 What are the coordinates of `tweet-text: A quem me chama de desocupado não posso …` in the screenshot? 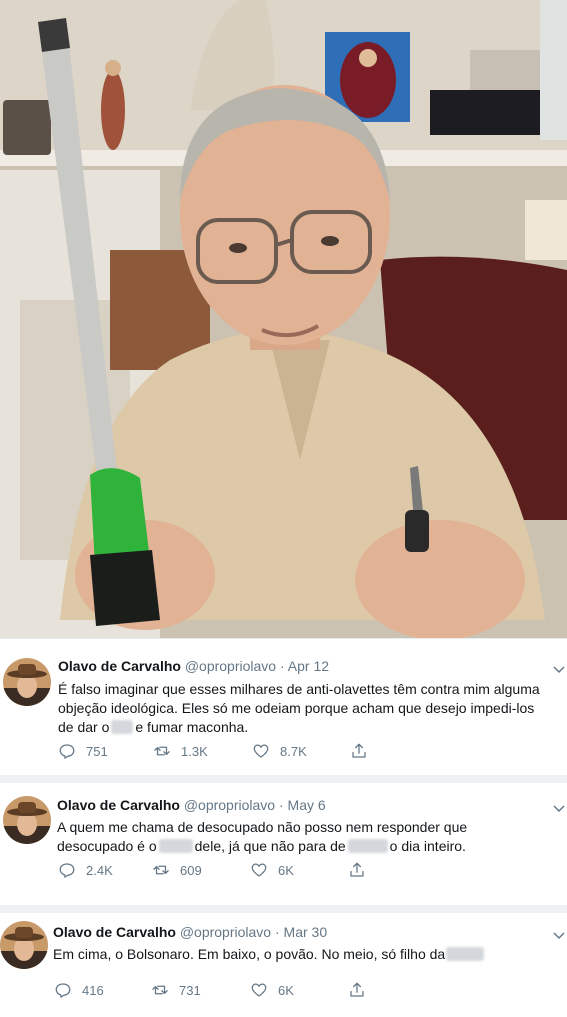 It's located at (309, 837).